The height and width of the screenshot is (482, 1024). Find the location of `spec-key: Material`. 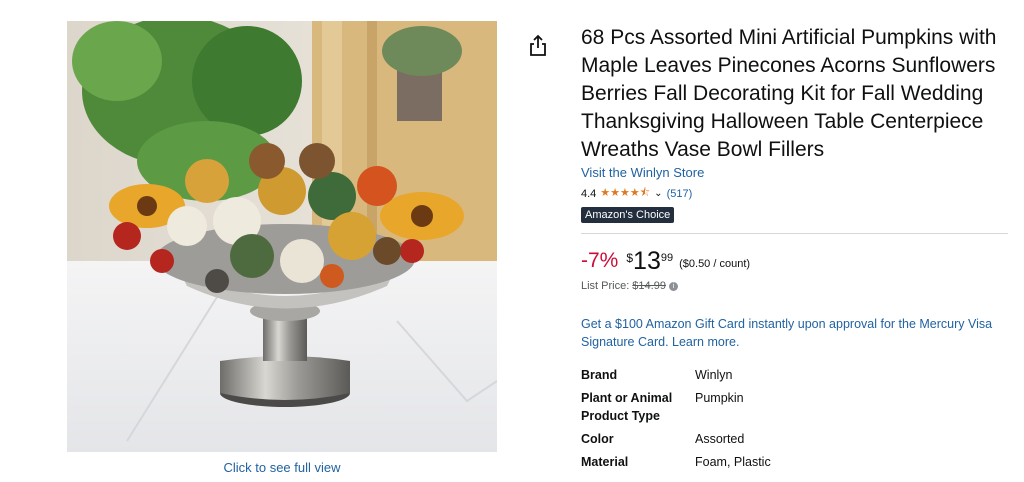

spec-key: Material is located at coordinates (605, 462).